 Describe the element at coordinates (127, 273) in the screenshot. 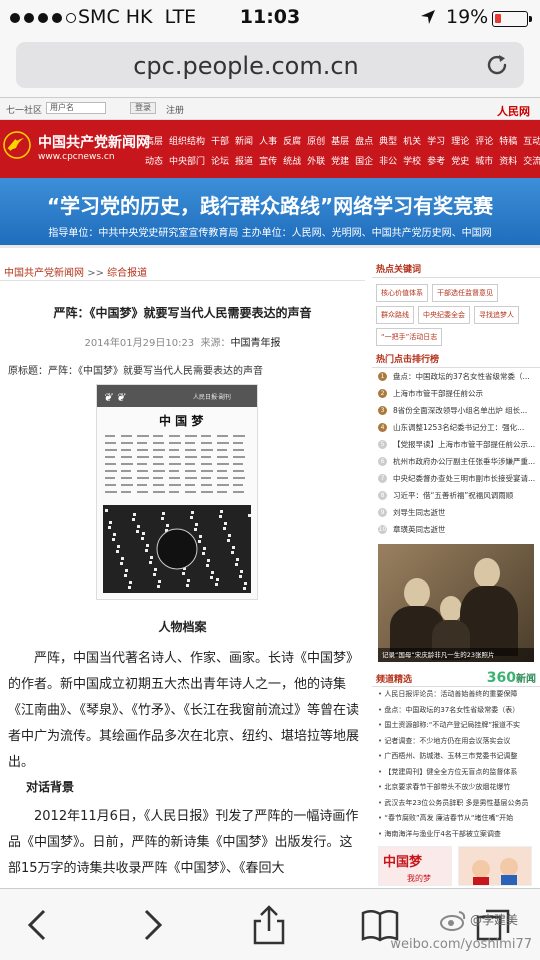

I see `breadcrumb-section: 综合报道` at that location.